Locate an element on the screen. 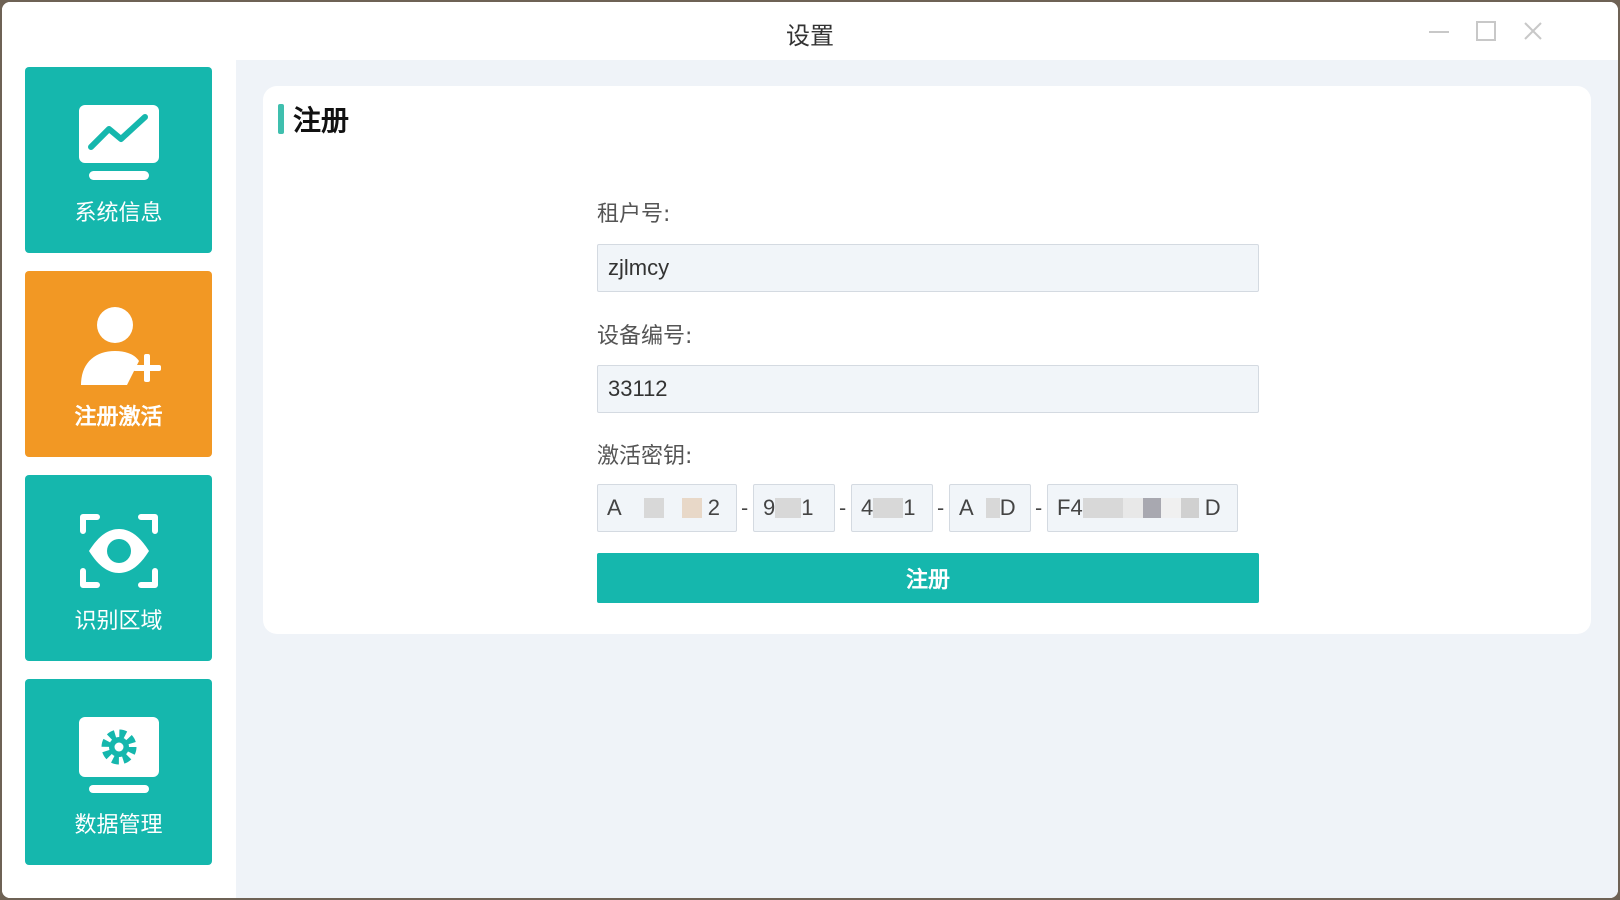 The image size is (1620, 900). key-segment-2: 9 1 is located at coordinates (794, 508).